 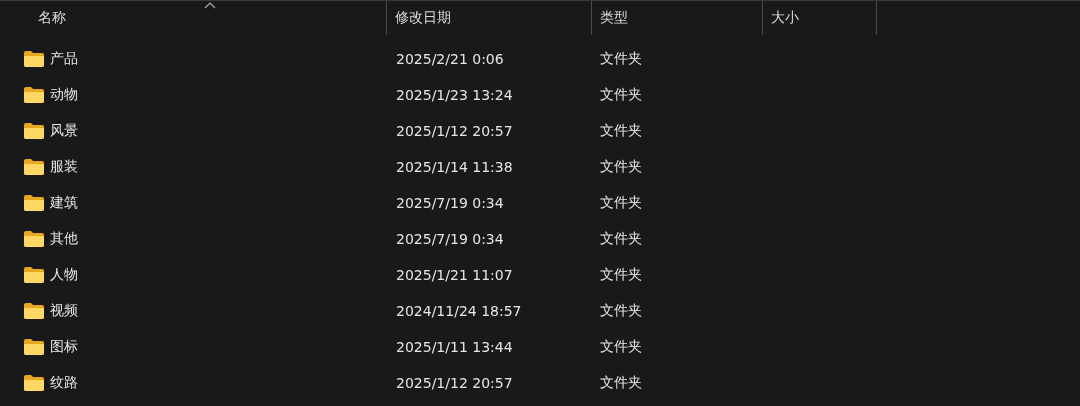 What do you see at coordinates (52, 18) in the screenshot?
I see `column-header: 名称` at bounding box center [52, 18].